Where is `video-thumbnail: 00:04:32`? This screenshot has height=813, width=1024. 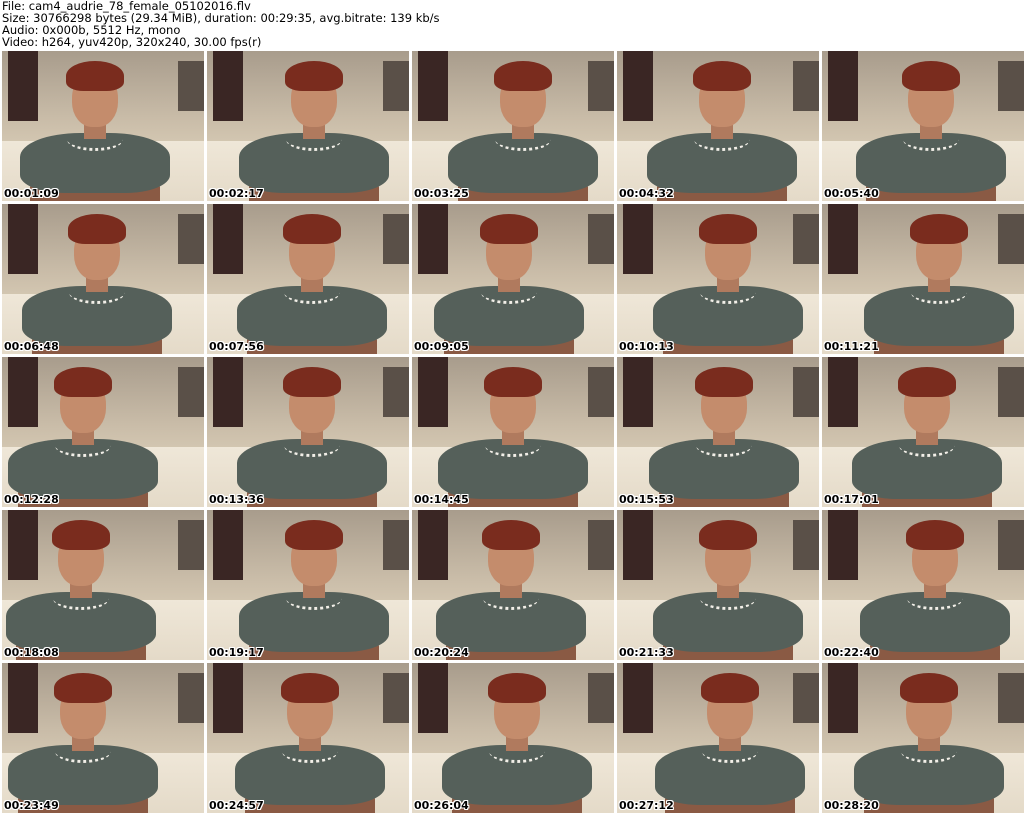
video-thumbnail: 00:04:32 is located at coordinates (718, 126).